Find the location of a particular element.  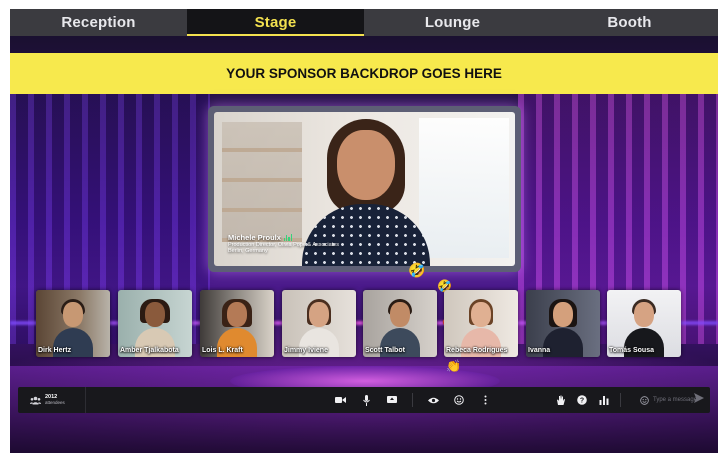

speaker-face is located at coordinates (366, 165).